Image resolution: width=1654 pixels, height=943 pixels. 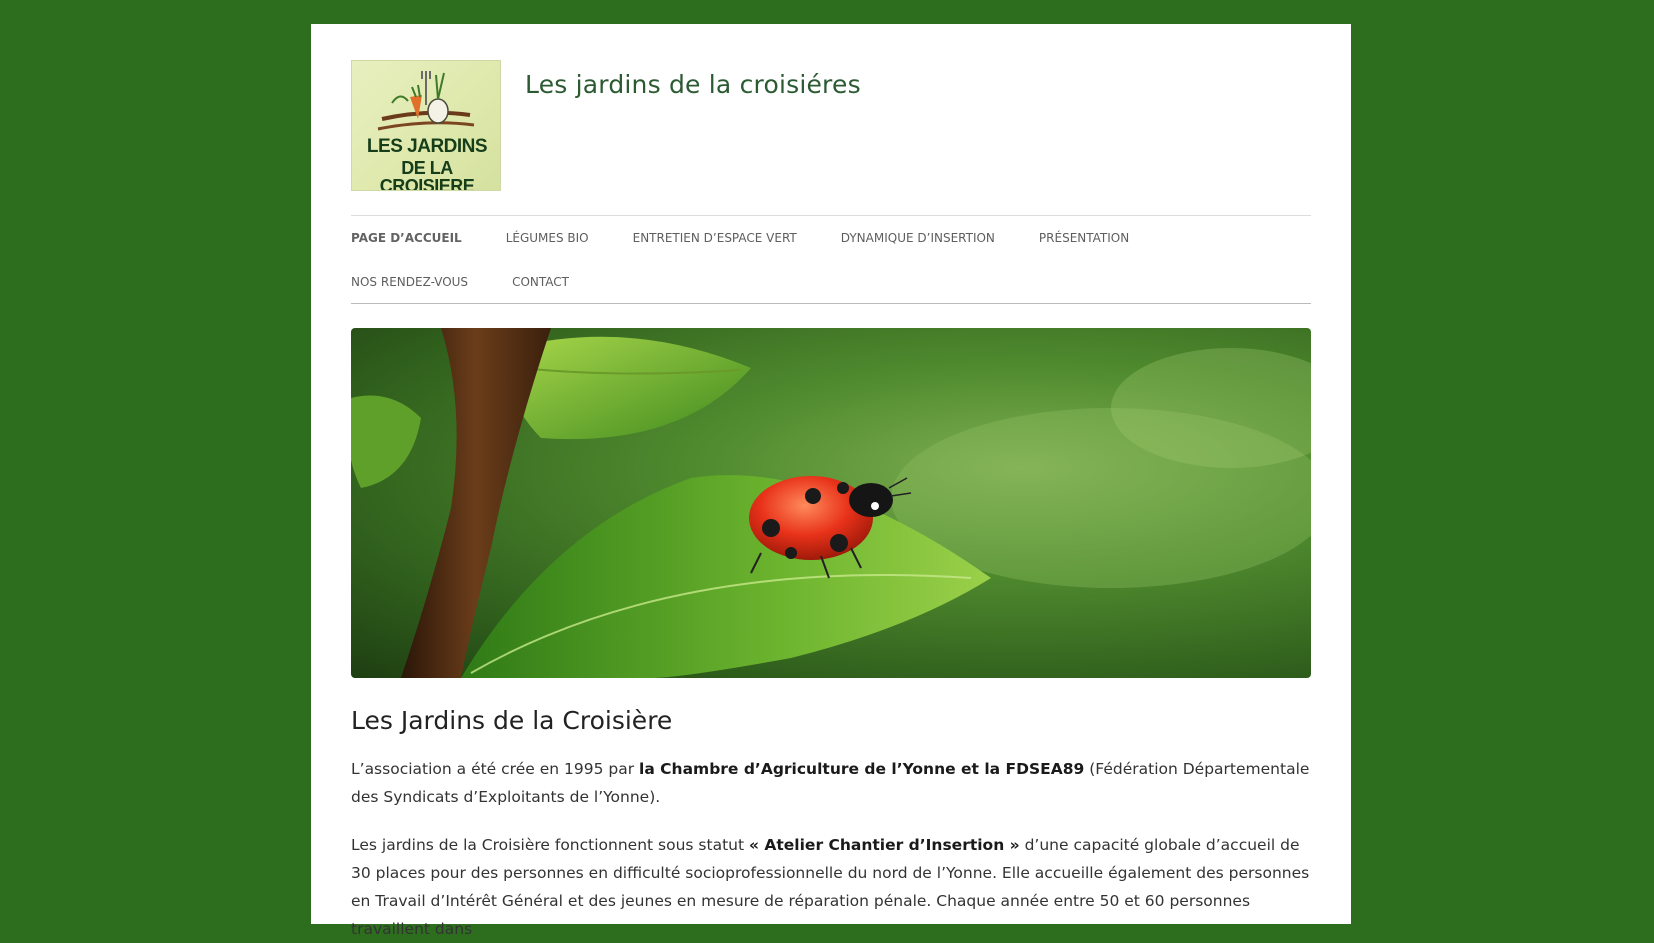 I want to click on nav-item-home: Page d’accueil, so click(x=406, y=244).